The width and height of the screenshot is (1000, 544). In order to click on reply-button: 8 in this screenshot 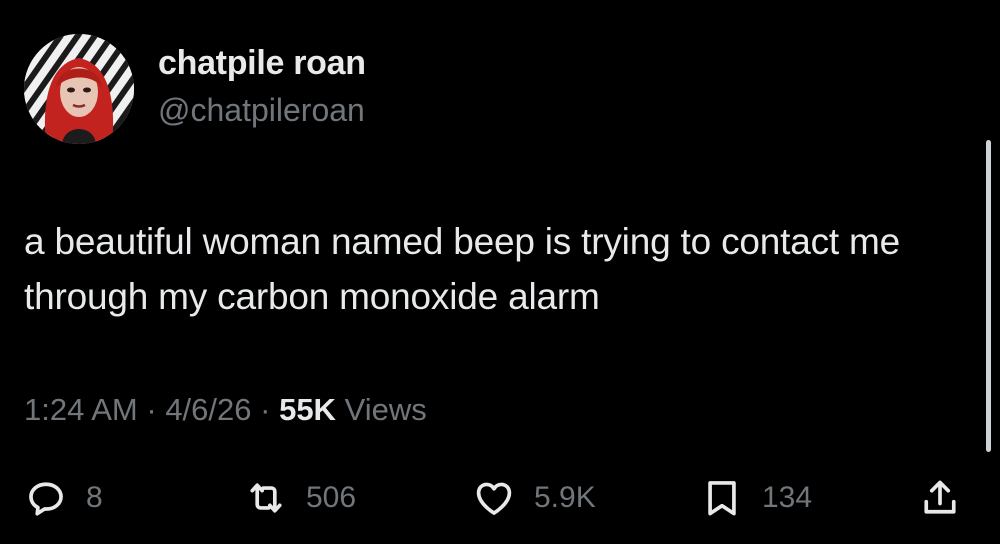, I will do `click(63, 498)`.